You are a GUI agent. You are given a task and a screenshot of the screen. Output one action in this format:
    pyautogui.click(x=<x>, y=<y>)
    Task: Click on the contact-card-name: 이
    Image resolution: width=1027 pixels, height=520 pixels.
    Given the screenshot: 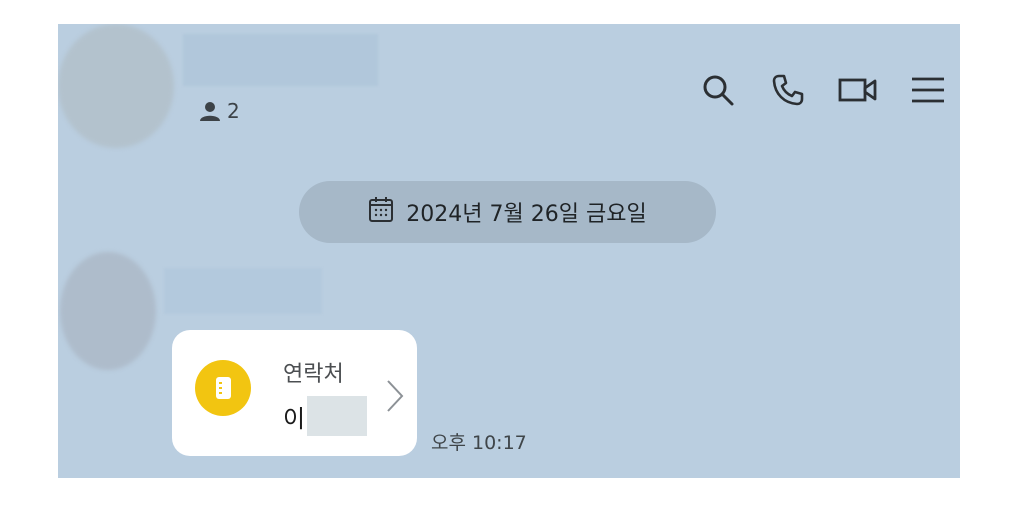 What is the action you would take?
    pyautogui.click(x=325, y=416)
    